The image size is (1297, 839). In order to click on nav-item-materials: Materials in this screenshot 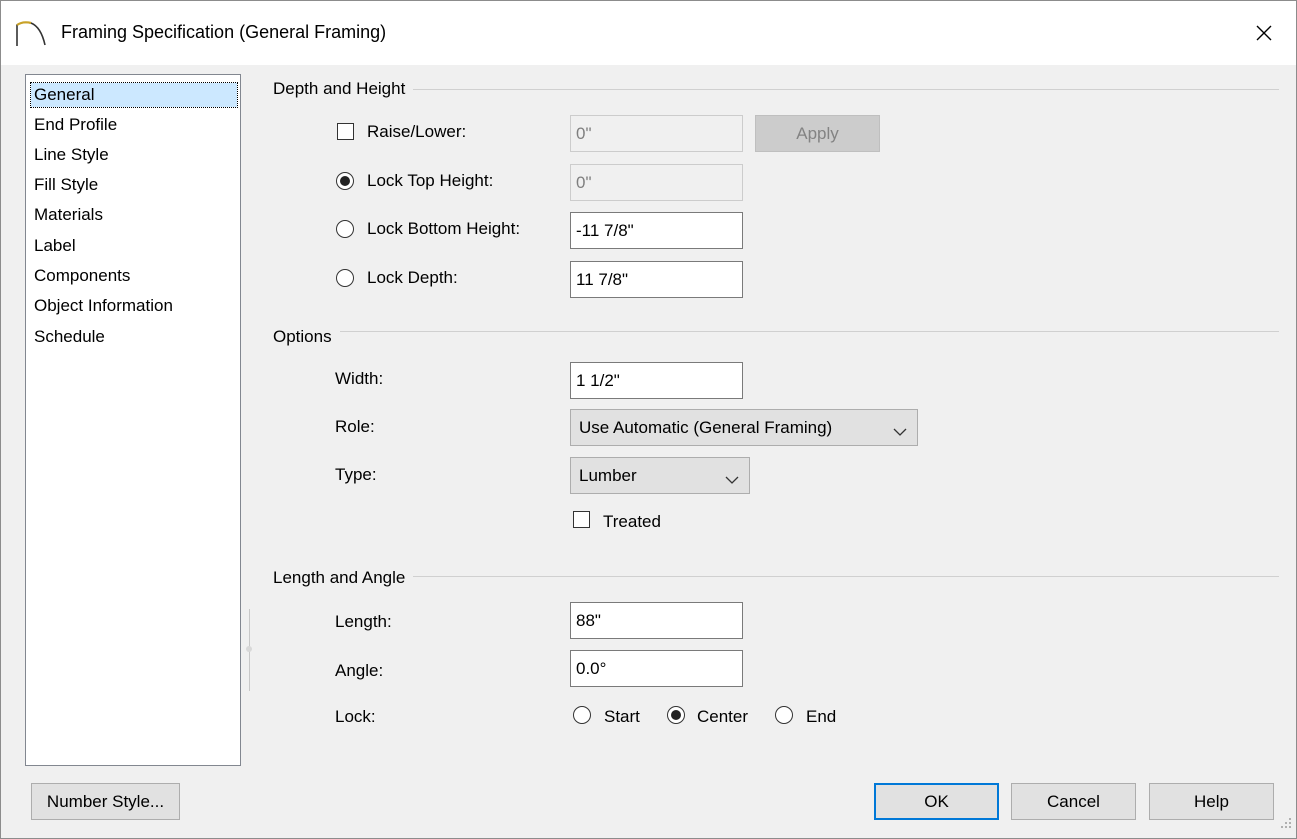, I will do `click(68, 215)`.